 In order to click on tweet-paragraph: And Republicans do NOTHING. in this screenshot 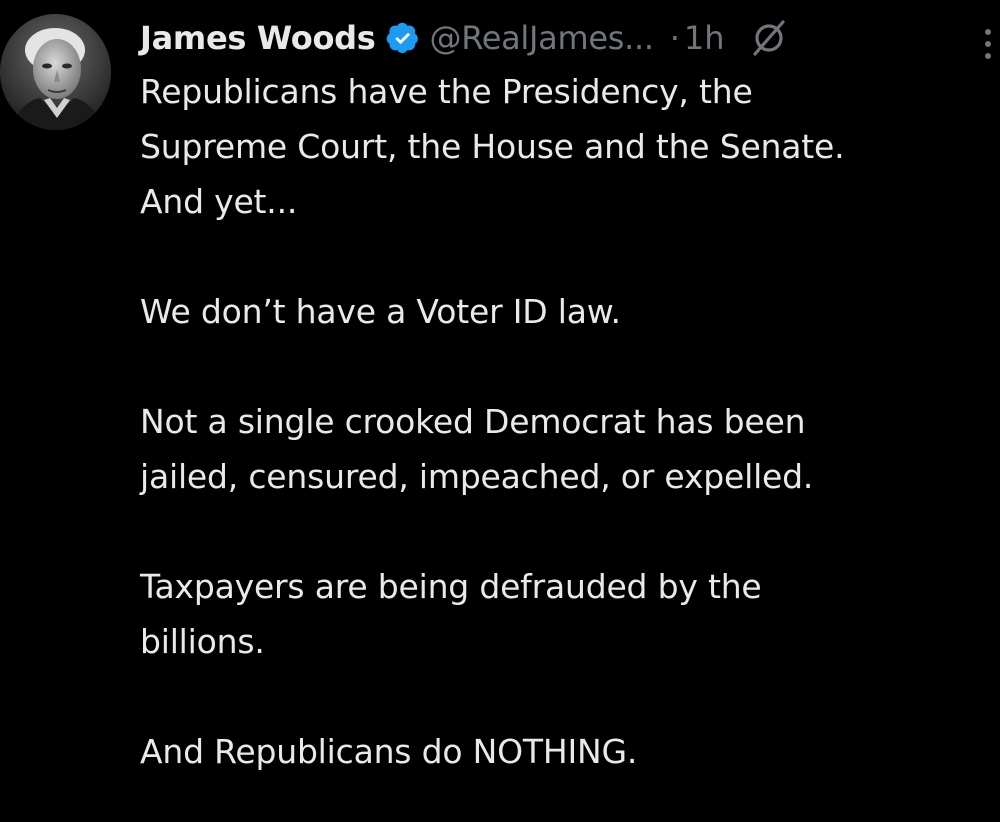, I will do `click(560, 751)`.